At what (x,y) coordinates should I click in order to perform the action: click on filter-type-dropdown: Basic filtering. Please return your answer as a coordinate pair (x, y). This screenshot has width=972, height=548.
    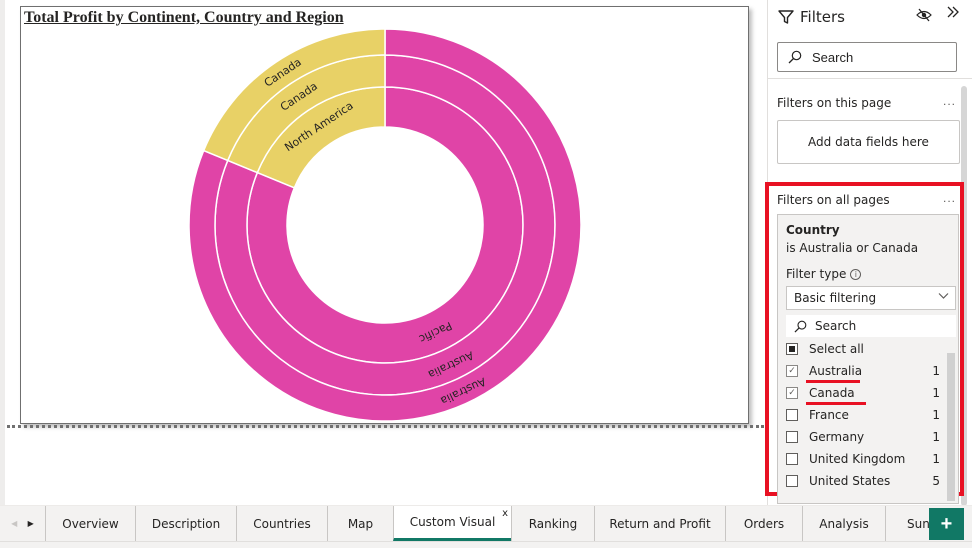
    Looking at the image, I should click on (871, 298).